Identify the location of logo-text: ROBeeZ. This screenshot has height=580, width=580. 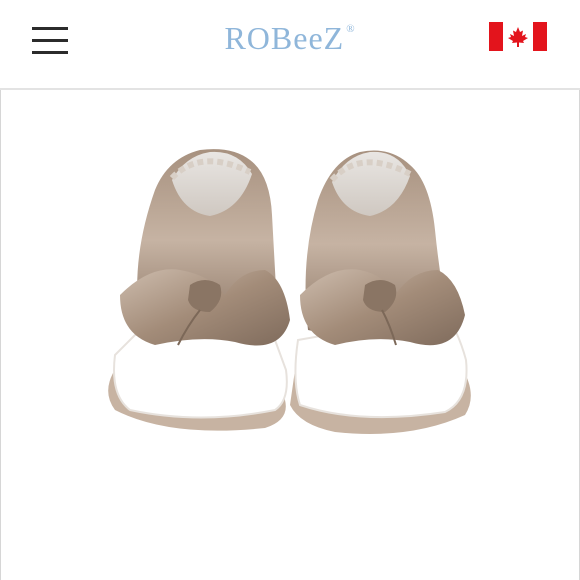
(284, 38).